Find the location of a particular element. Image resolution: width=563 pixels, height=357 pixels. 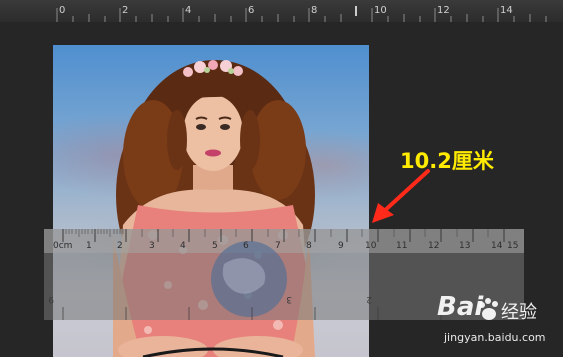

horizontal-ruler: 0 2 4 6 8 10 12 14 is located at coordinates (281, 11).